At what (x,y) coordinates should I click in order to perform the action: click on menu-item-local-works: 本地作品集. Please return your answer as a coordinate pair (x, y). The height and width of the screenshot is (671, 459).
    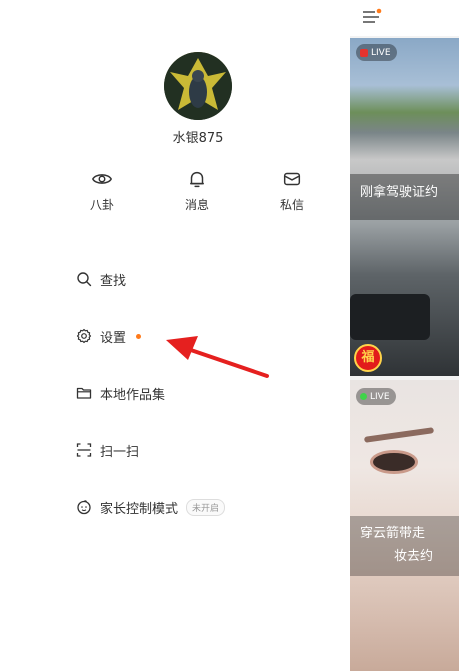
    Looking at the image, I should click on (120, 393).